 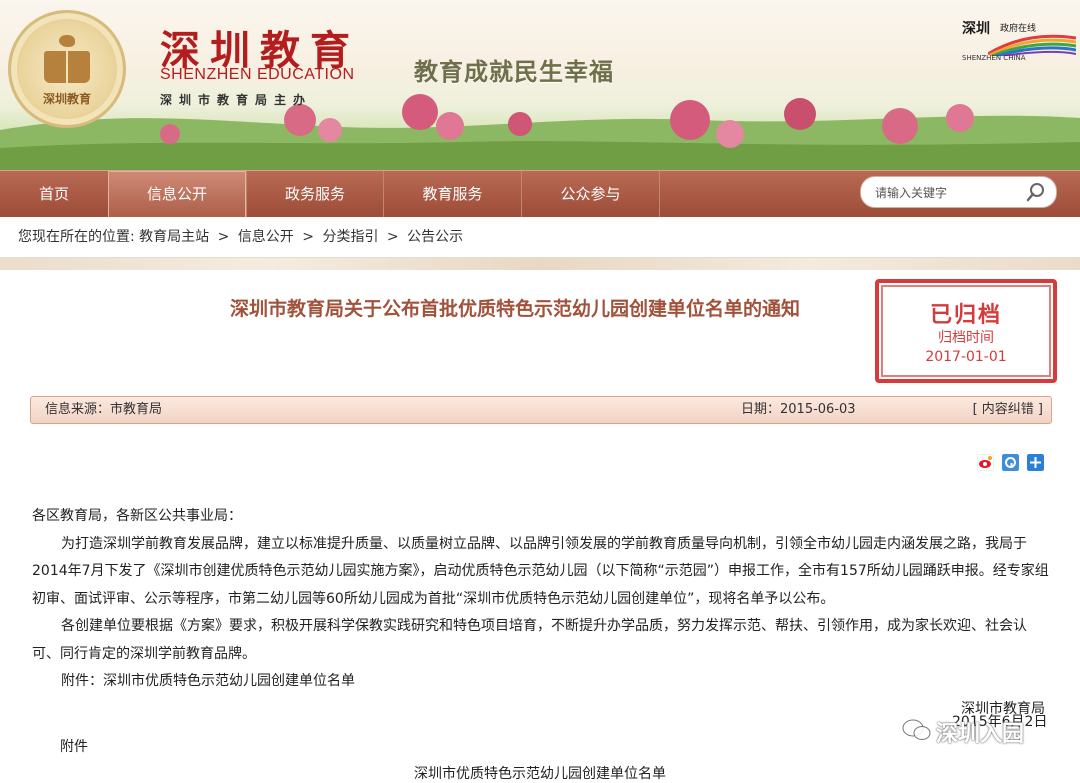 I want to click on content-error-link: [ 内容纠错 ], so click(x=1008, y=410).